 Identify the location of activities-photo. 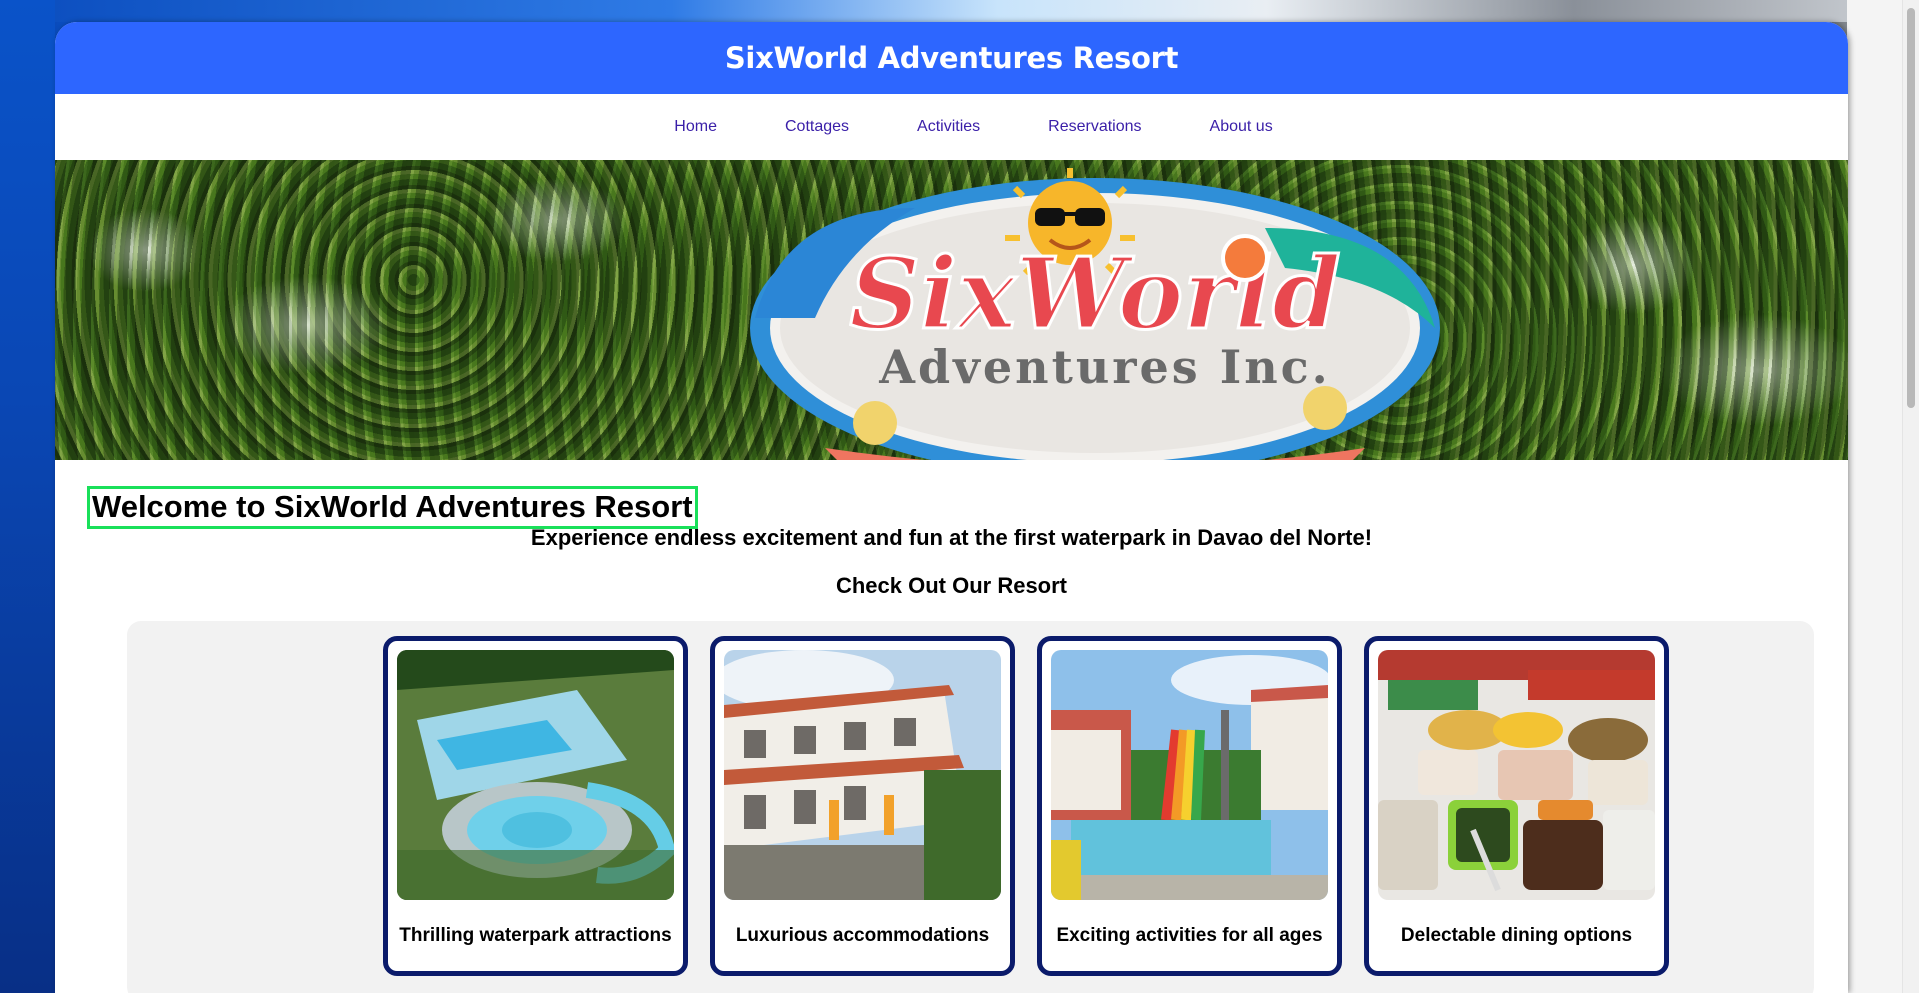
(1189, 775).